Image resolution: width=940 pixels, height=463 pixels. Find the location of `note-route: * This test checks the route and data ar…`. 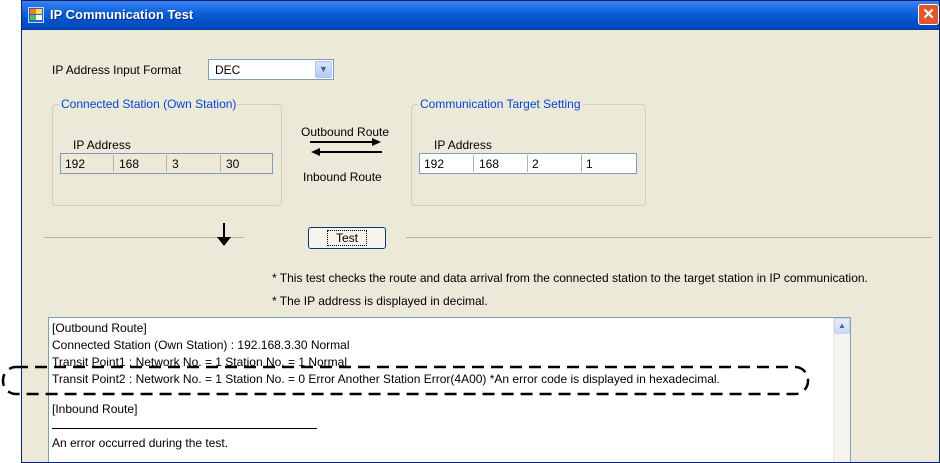

note-route: * This test checks the route and data ar… is located at coordinates (570, 278).